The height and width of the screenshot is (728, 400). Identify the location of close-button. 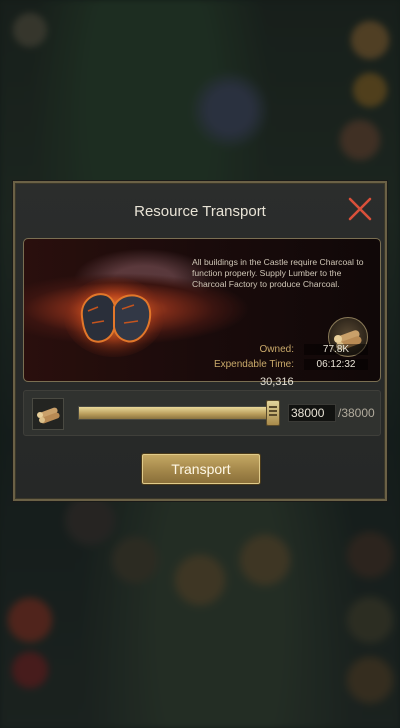
(360, 209).